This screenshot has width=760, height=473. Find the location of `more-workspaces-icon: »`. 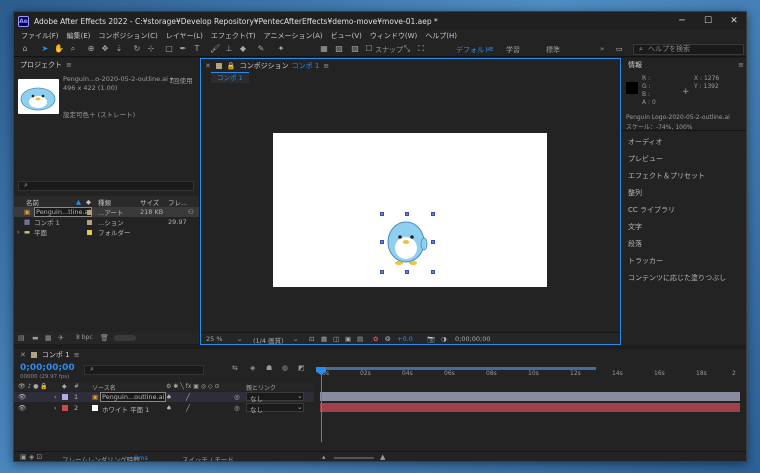

more-workspaces-icon: » is located at coordinates (602, 49).